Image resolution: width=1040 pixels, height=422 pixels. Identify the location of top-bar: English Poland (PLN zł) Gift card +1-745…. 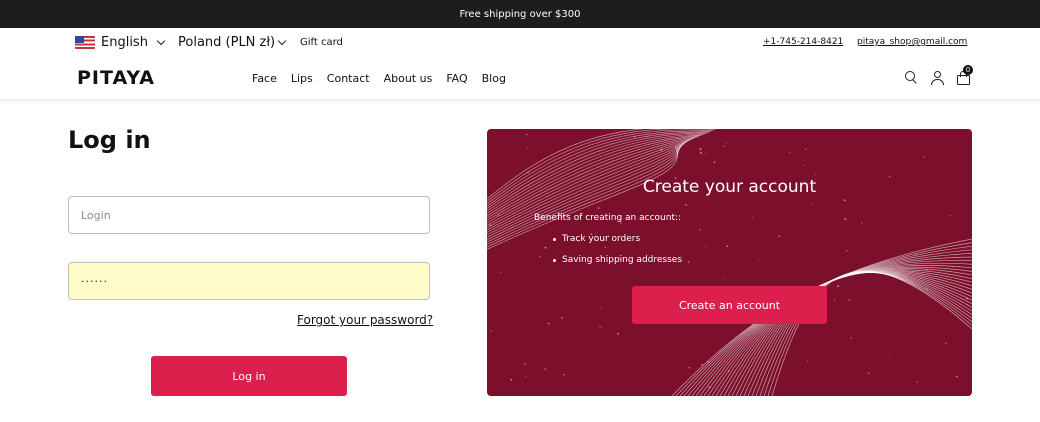
(520, 43).